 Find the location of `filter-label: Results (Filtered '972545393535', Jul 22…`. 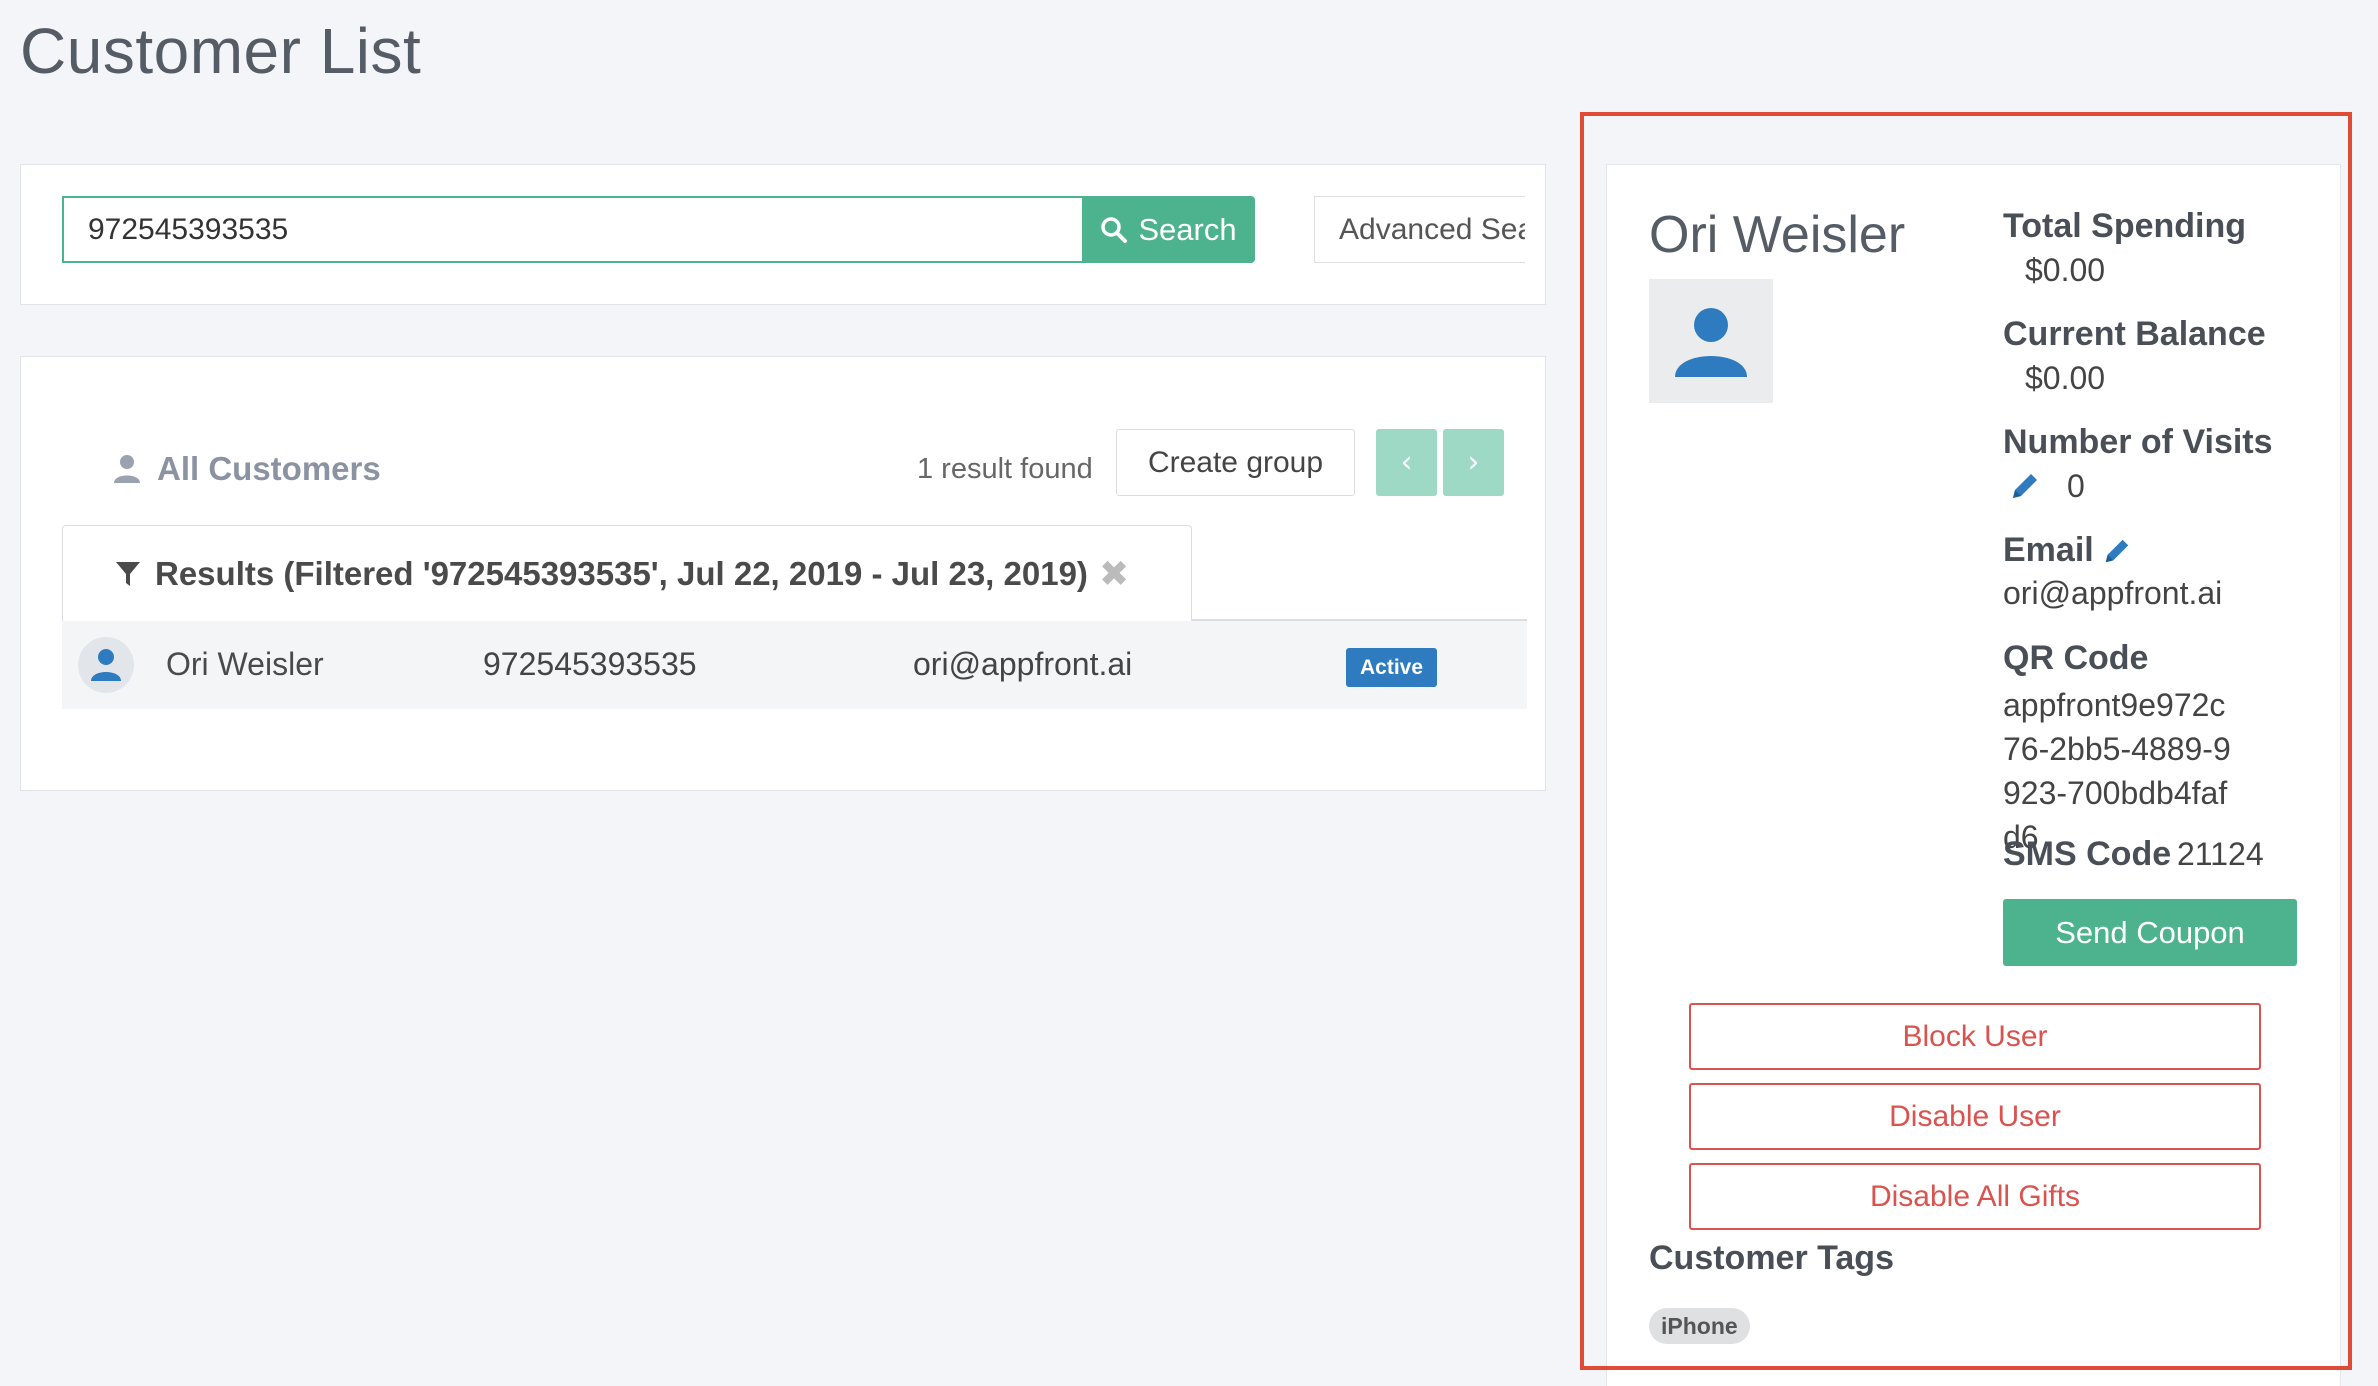

filter-label: Results (Filtered '972545393535', Jul 22… is located at coordinates (621, 573).